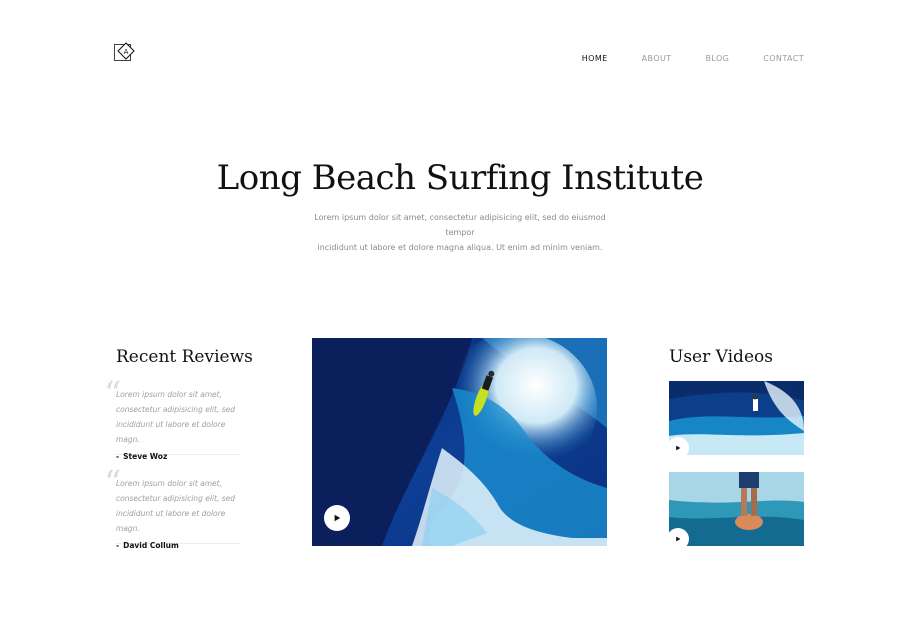 This screenshot has height=638, width=920. Describe the element at coordinates (460, 178) in the screenshot. I see `hero-title: Long Beach Surfing Institute` at that location.